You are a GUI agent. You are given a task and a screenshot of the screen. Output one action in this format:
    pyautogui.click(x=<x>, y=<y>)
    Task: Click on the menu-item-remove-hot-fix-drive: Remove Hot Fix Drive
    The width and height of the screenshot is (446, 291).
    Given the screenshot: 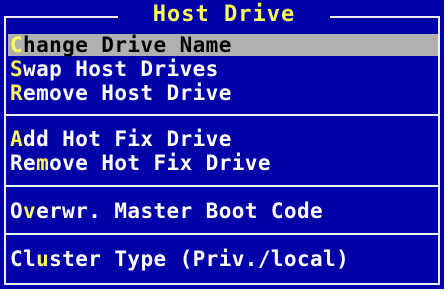 What is the action you would take?
    pyautogui.click(x=140, y=163)
    